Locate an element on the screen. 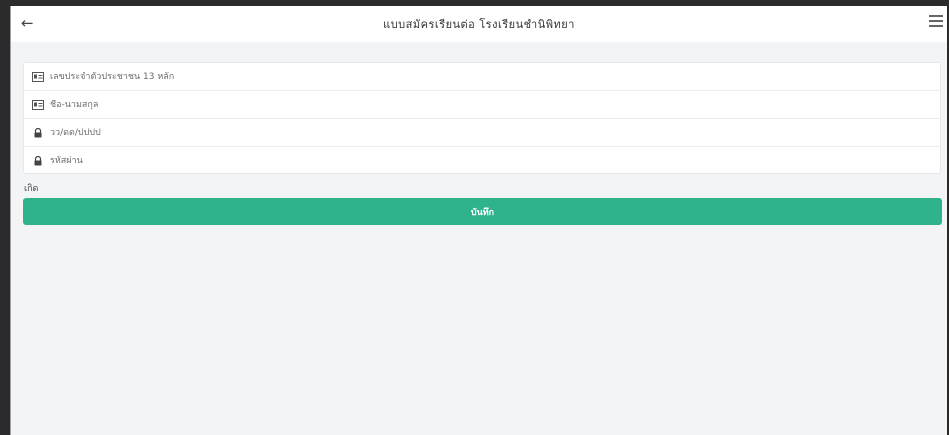  save-button: บันทึก is located at coordinates (482, 211).